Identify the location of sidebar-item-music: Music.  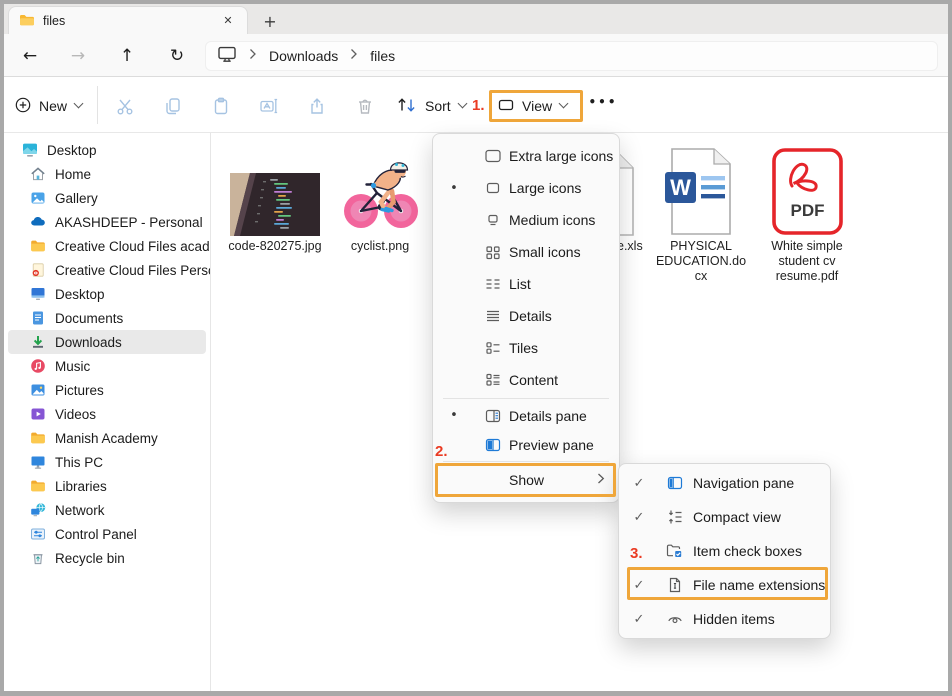
(107, 366).